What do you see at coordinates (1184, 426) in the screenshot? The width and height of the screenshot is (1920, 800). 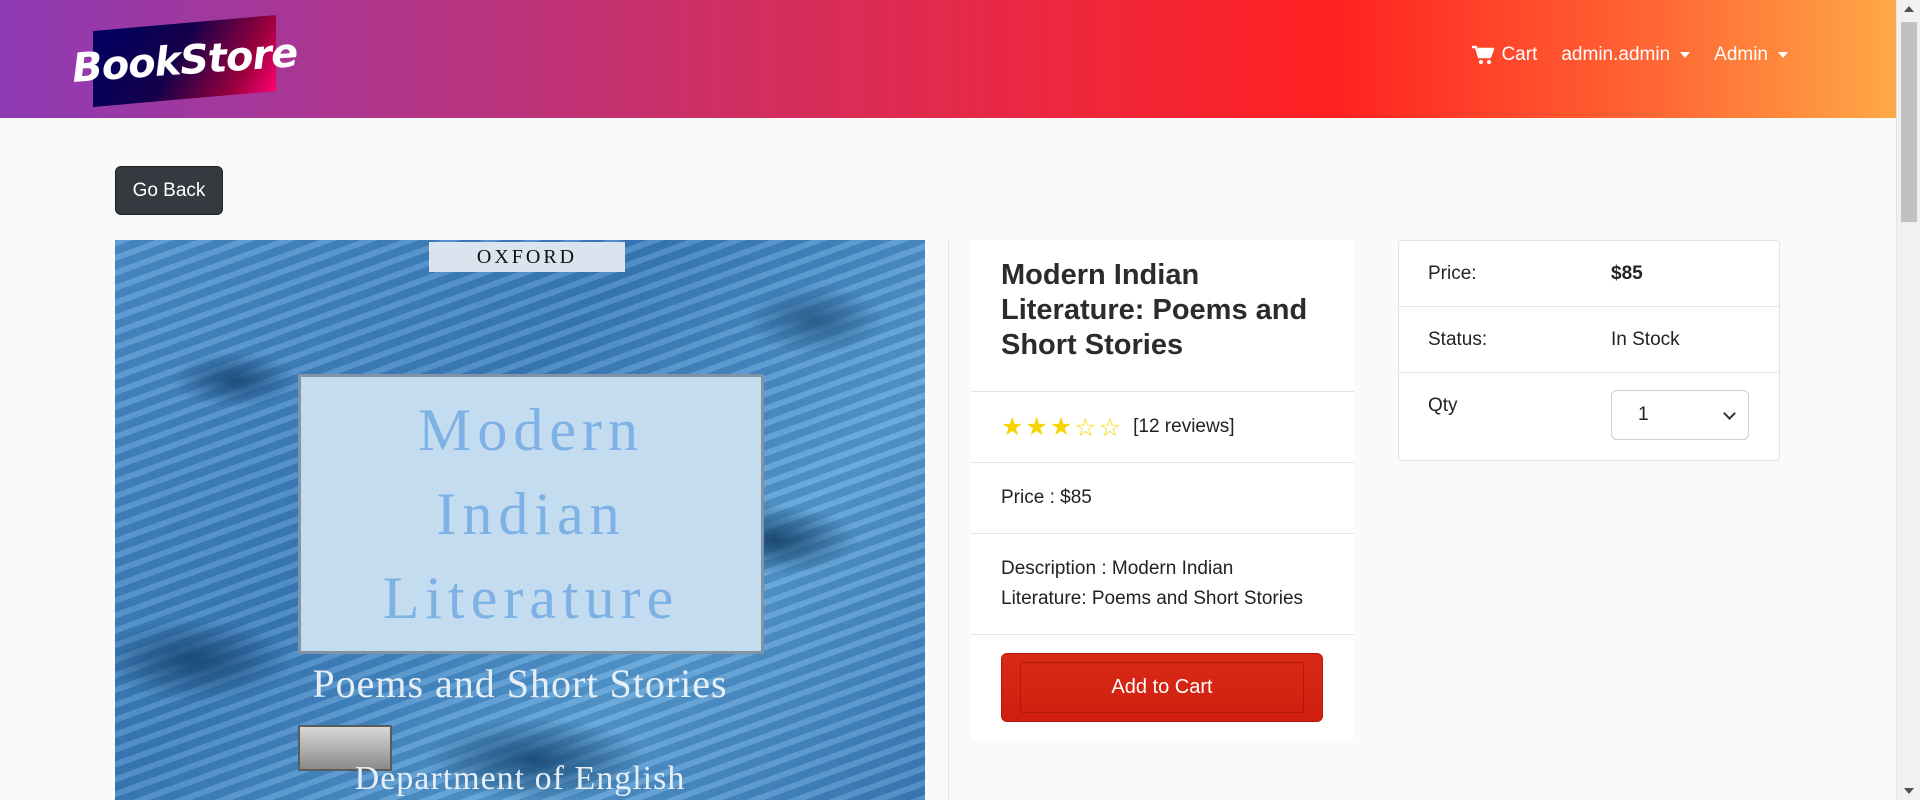 I see `reviews-count: [12 reviews]` at bounding box center [1184, 426].